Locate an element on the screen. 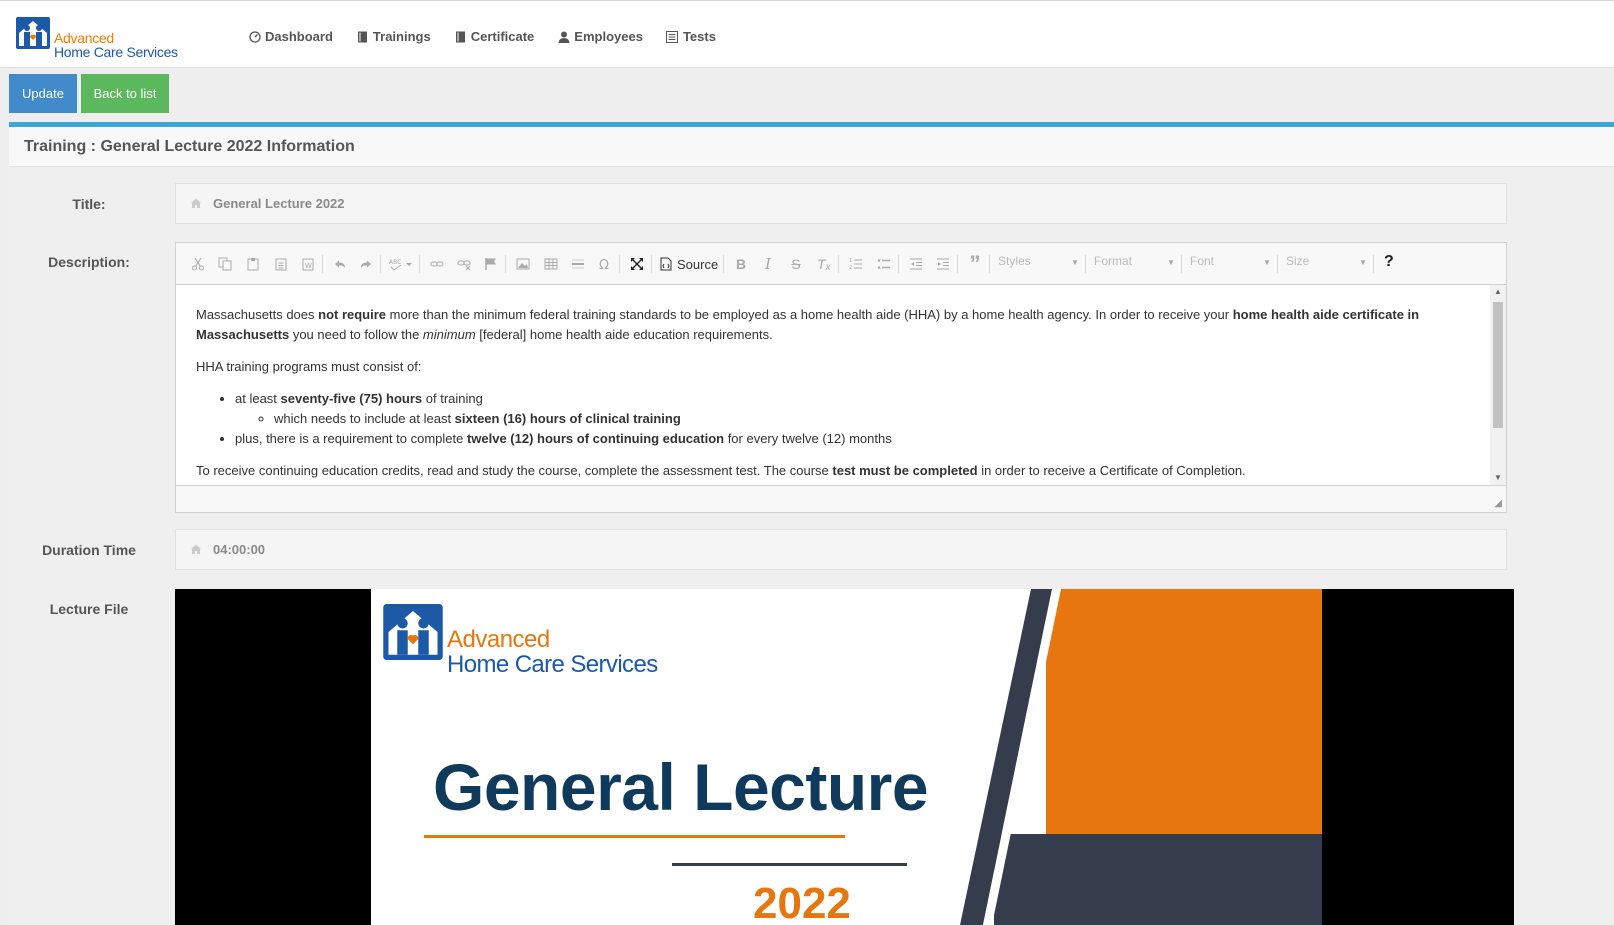 Image resolution: width=1614 pixels, height=925 pixels. duration-value: 04:00:00 is located at coordinates (239, 549).